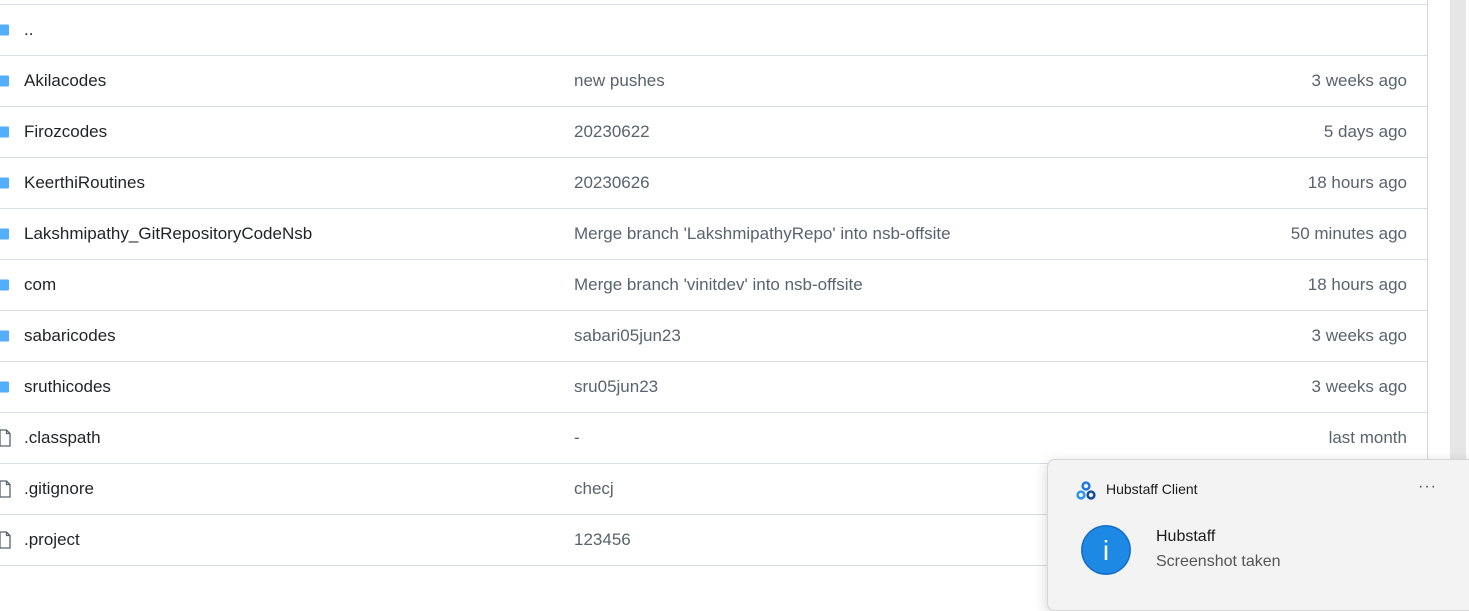  Describe the element at coordinates (713, 336) in the screenshot. I see `table-row: sabaricodes sabari05jun23 3 weeks ago` at that location.